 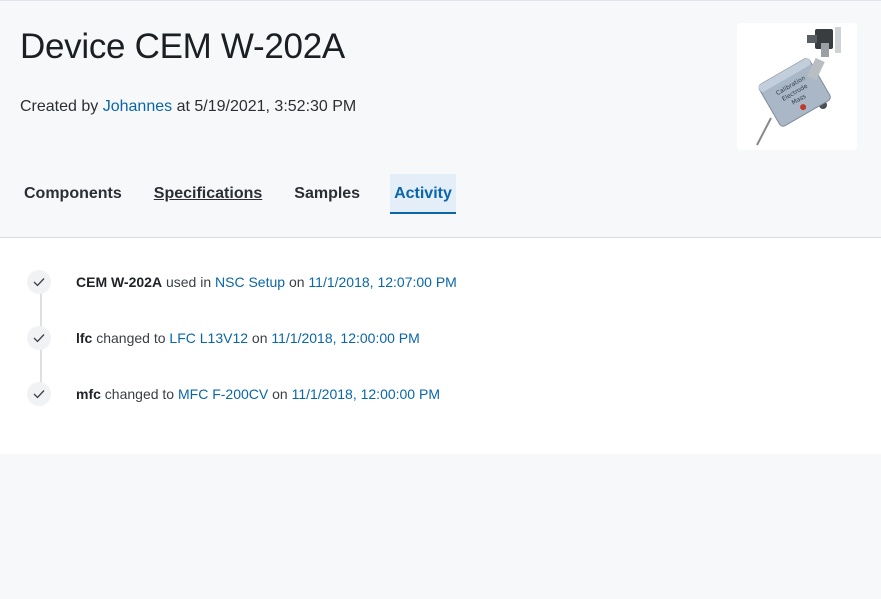 What do you see at coordinates (119, 282) in the screenshot?
I see `activity-subject: CEM W-202A` at bounding box center [119, 282].